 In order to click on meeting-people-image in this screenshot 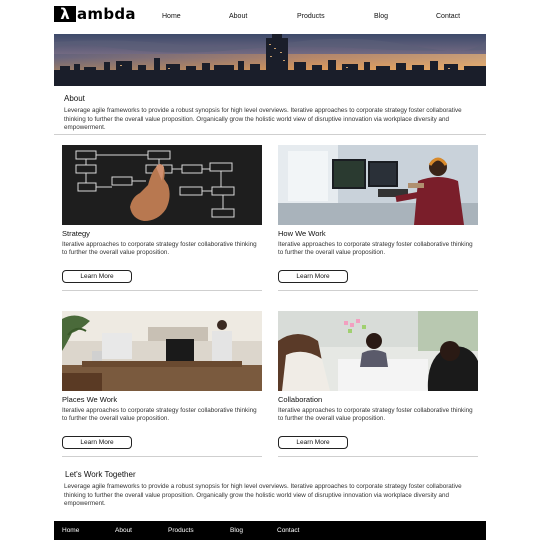, I will do `click(378, 351)`.